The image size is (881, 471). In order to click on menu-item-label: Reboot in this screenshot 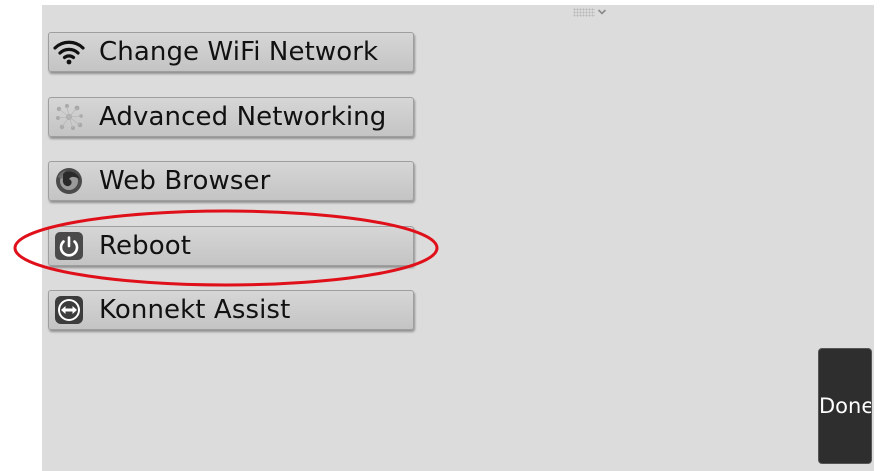, I will do `click(145, 246)`.